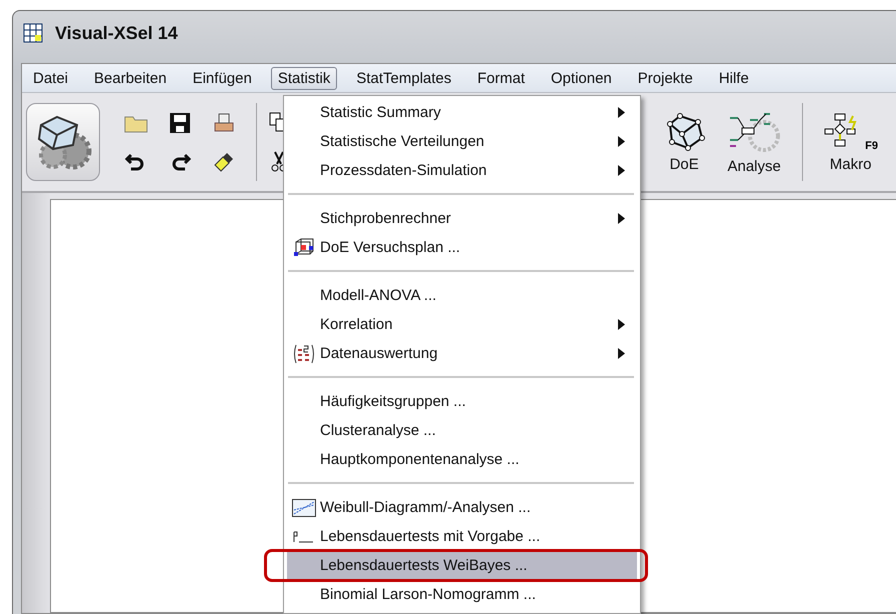 The image size is (896, 614). Describe the element at coordinates (462, 112) in the screenshot. I see `menu-entry: Statistic Summary` at that location.